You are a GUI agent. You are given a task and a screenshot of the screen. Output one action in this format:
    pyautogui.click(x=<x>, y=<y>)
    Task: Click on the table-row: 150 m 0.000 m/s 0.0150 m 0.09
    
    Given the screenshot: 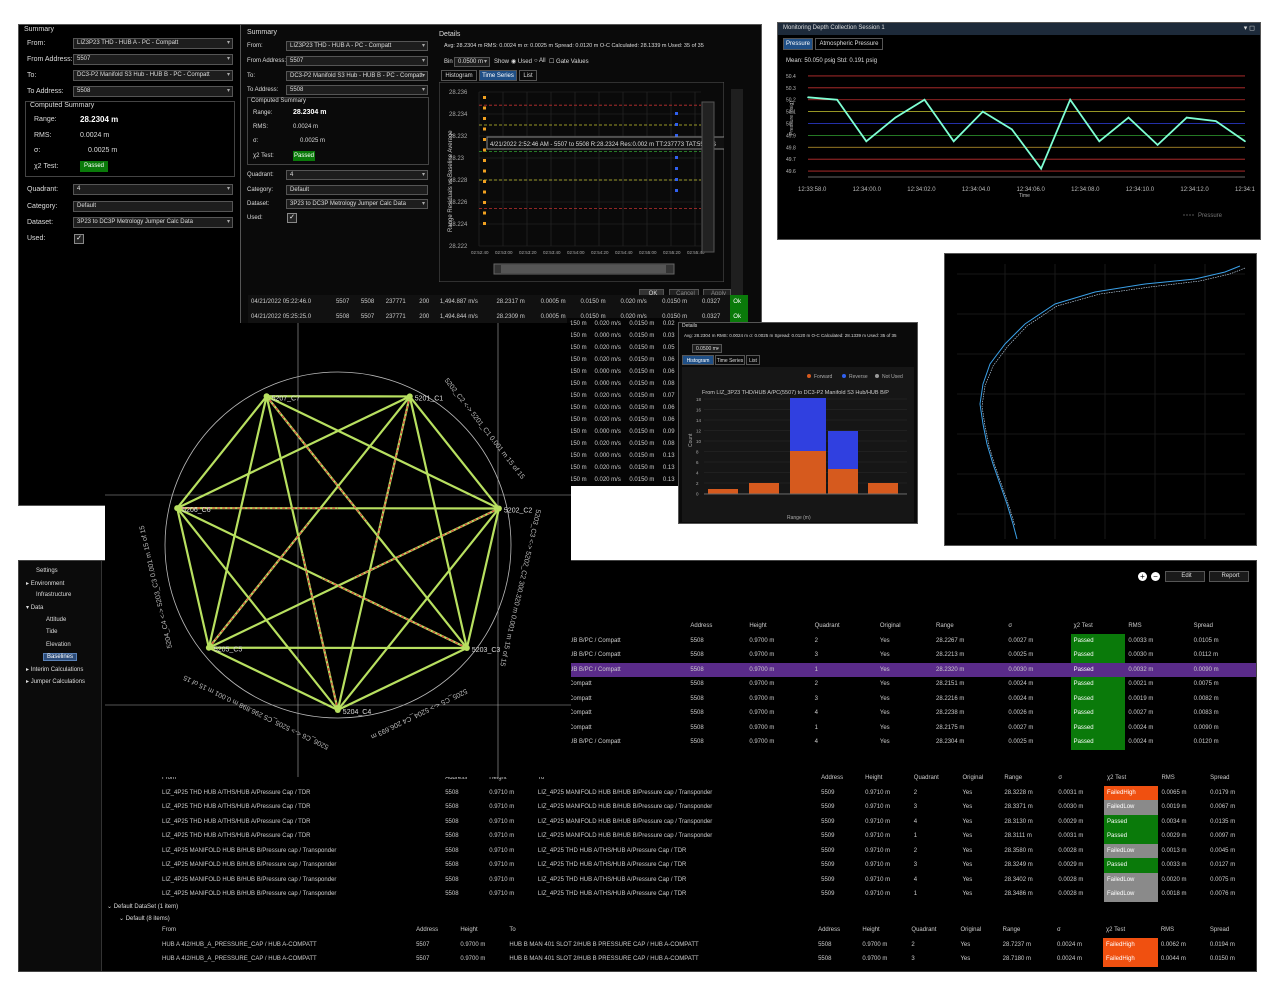 What is the action you would take?
    pyautogui.click(x=623, y=432)
    